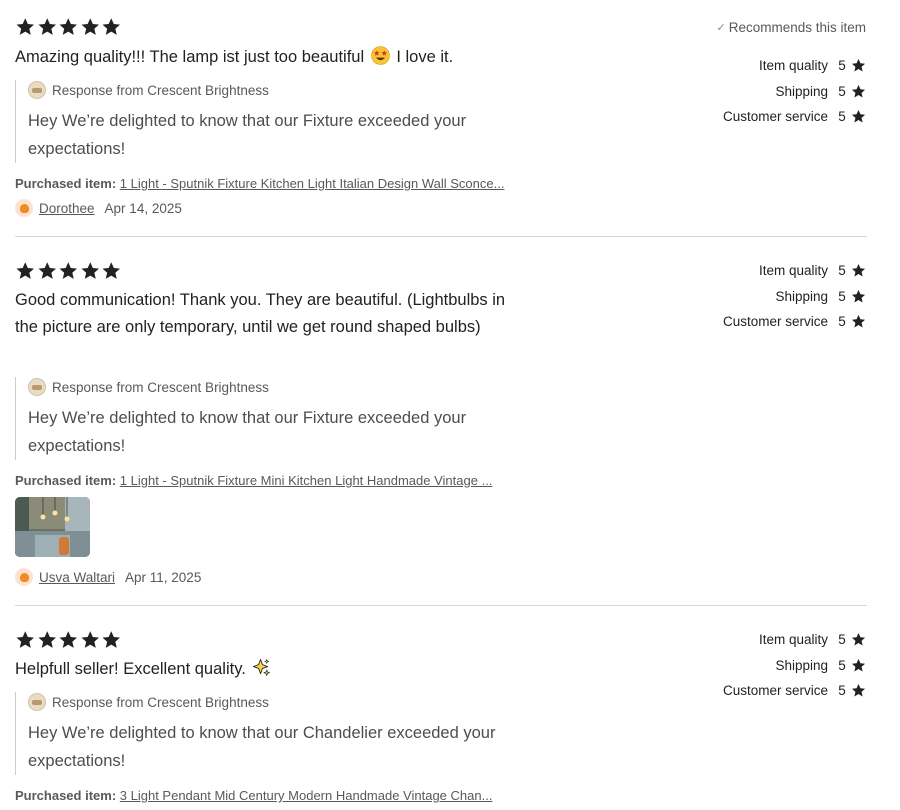  I want to click on reviewer-info: Usva Waltari Apr 11, 2025, so click(108, 577).